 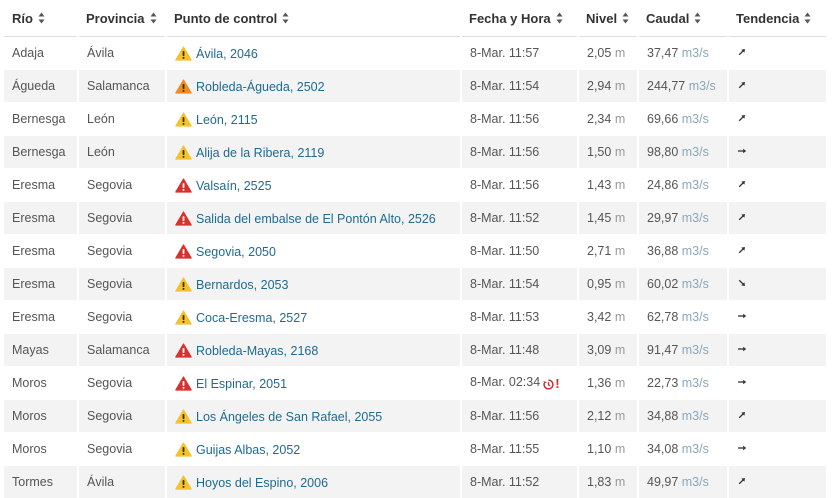 I want to click on column-header-nivel: Nivel, so click(x=608, y=18).